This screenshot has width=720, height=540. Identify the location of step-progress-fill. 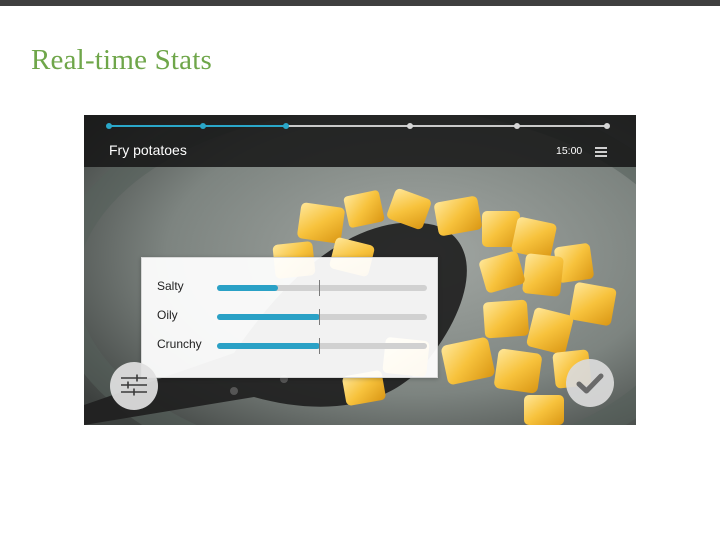
(197, 126).